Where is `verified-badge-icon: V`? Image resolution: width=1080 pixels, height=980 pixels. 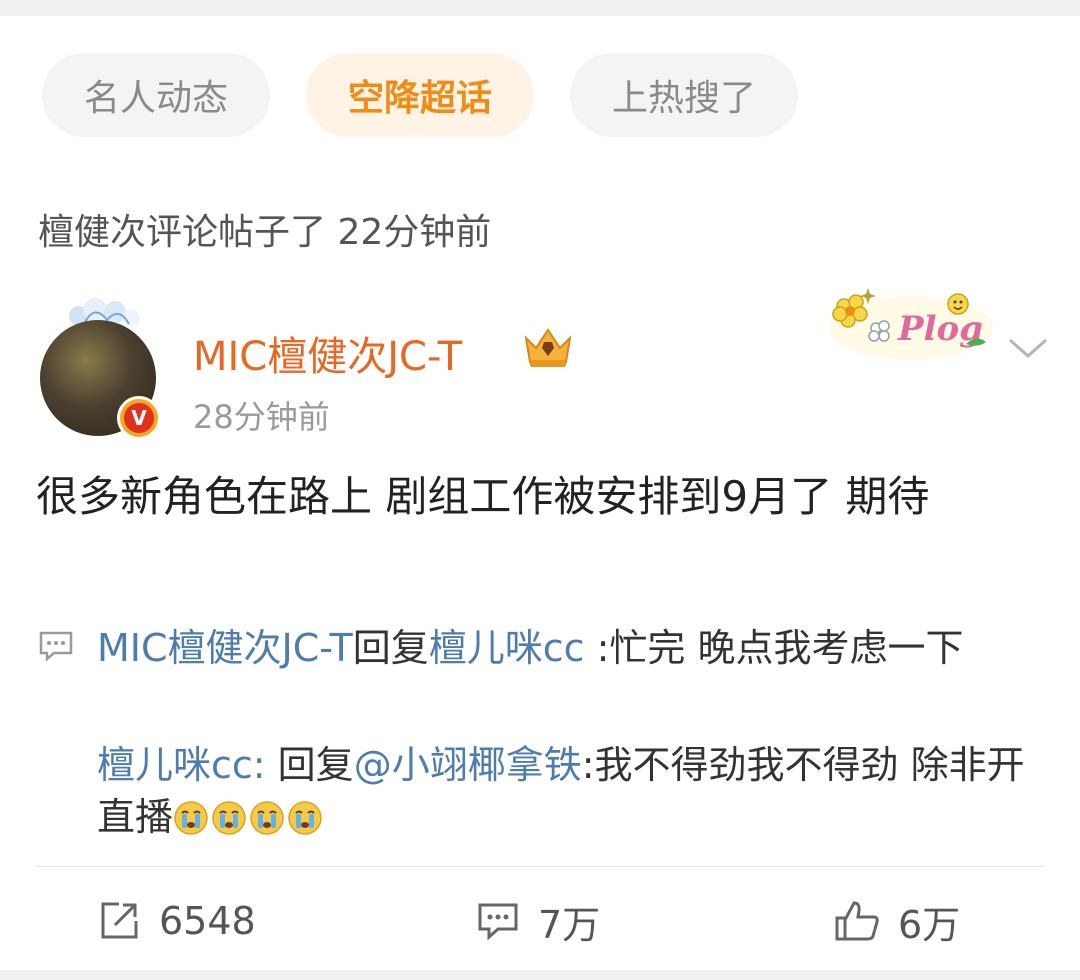
verified-badge-icon: V is located at coordinates (139, 418).